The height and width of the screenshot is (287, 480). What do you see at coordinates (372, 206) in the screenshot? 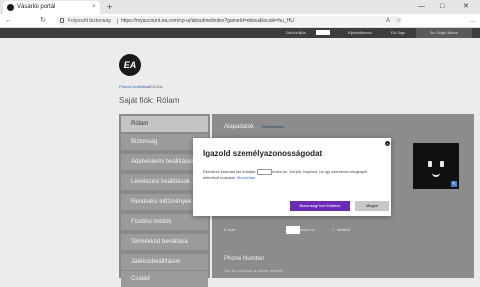
I see `cancel-button: Mégse` at bounding box center [372, 206].